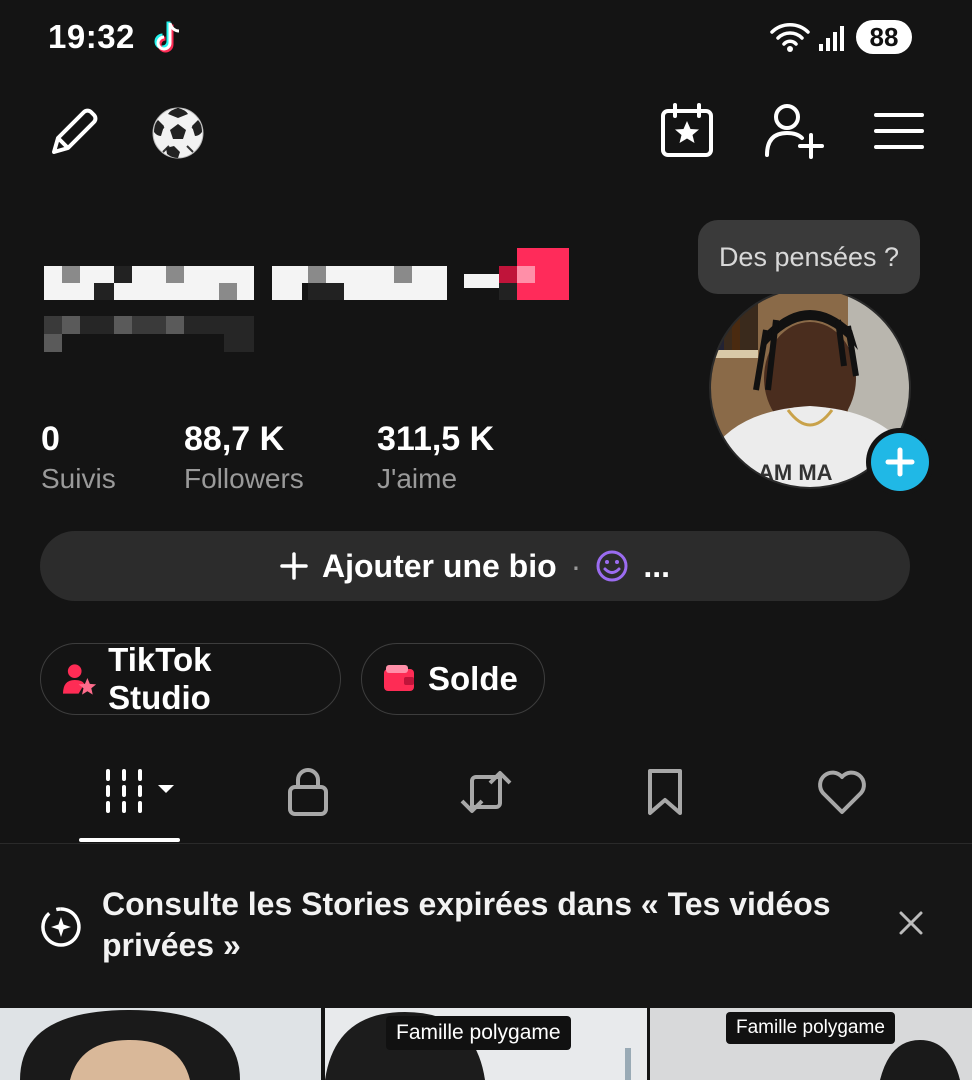 Image resolution: width=972 pixels, height=1080 pixels. I want to click on tab-favorites, so click(665, 792).